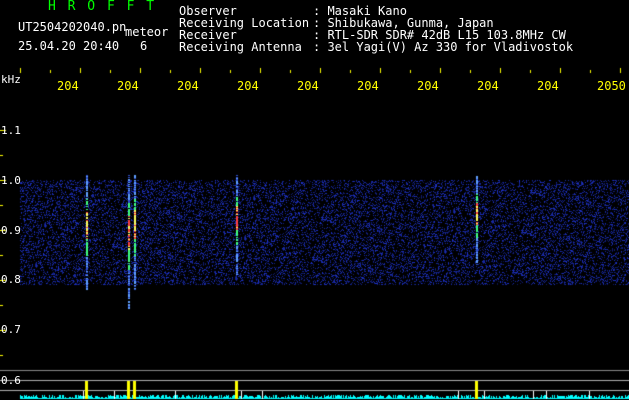 This screenshot has width=629, height=400. I want to click on antenna-value: : 3el Yagi(V) Az 330 for Vladivostok, so click(443, 47).